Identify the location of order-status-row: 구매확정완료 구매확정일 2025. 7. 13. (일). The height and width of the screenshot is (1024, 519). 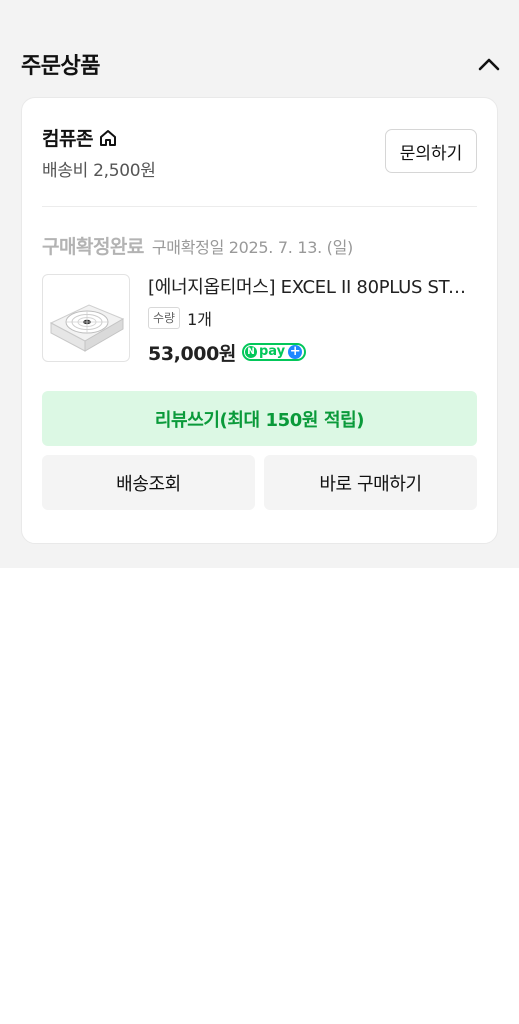
(197, 245).